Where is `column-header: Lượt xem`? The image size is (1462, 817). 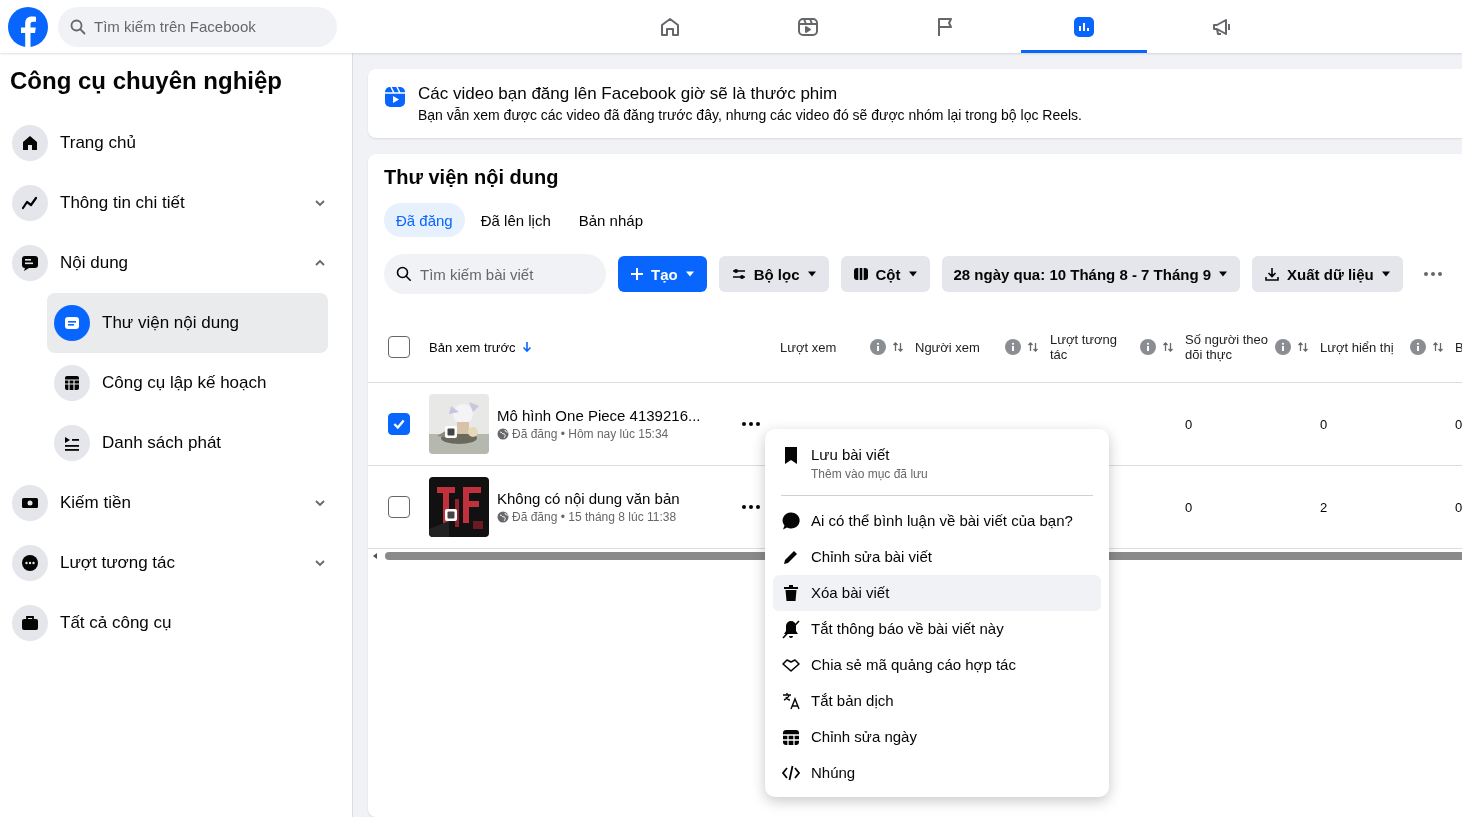 column-header: Lượt xem is located at coordinates (822, 347).